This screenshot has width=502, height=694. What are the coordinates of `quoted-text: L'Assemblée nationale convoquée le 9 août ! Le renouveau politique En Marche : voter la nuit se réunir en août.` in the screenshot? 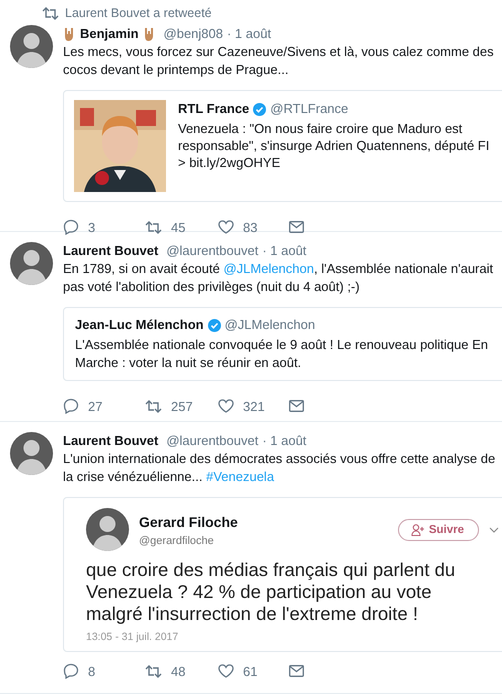 It's located at (282, 354).